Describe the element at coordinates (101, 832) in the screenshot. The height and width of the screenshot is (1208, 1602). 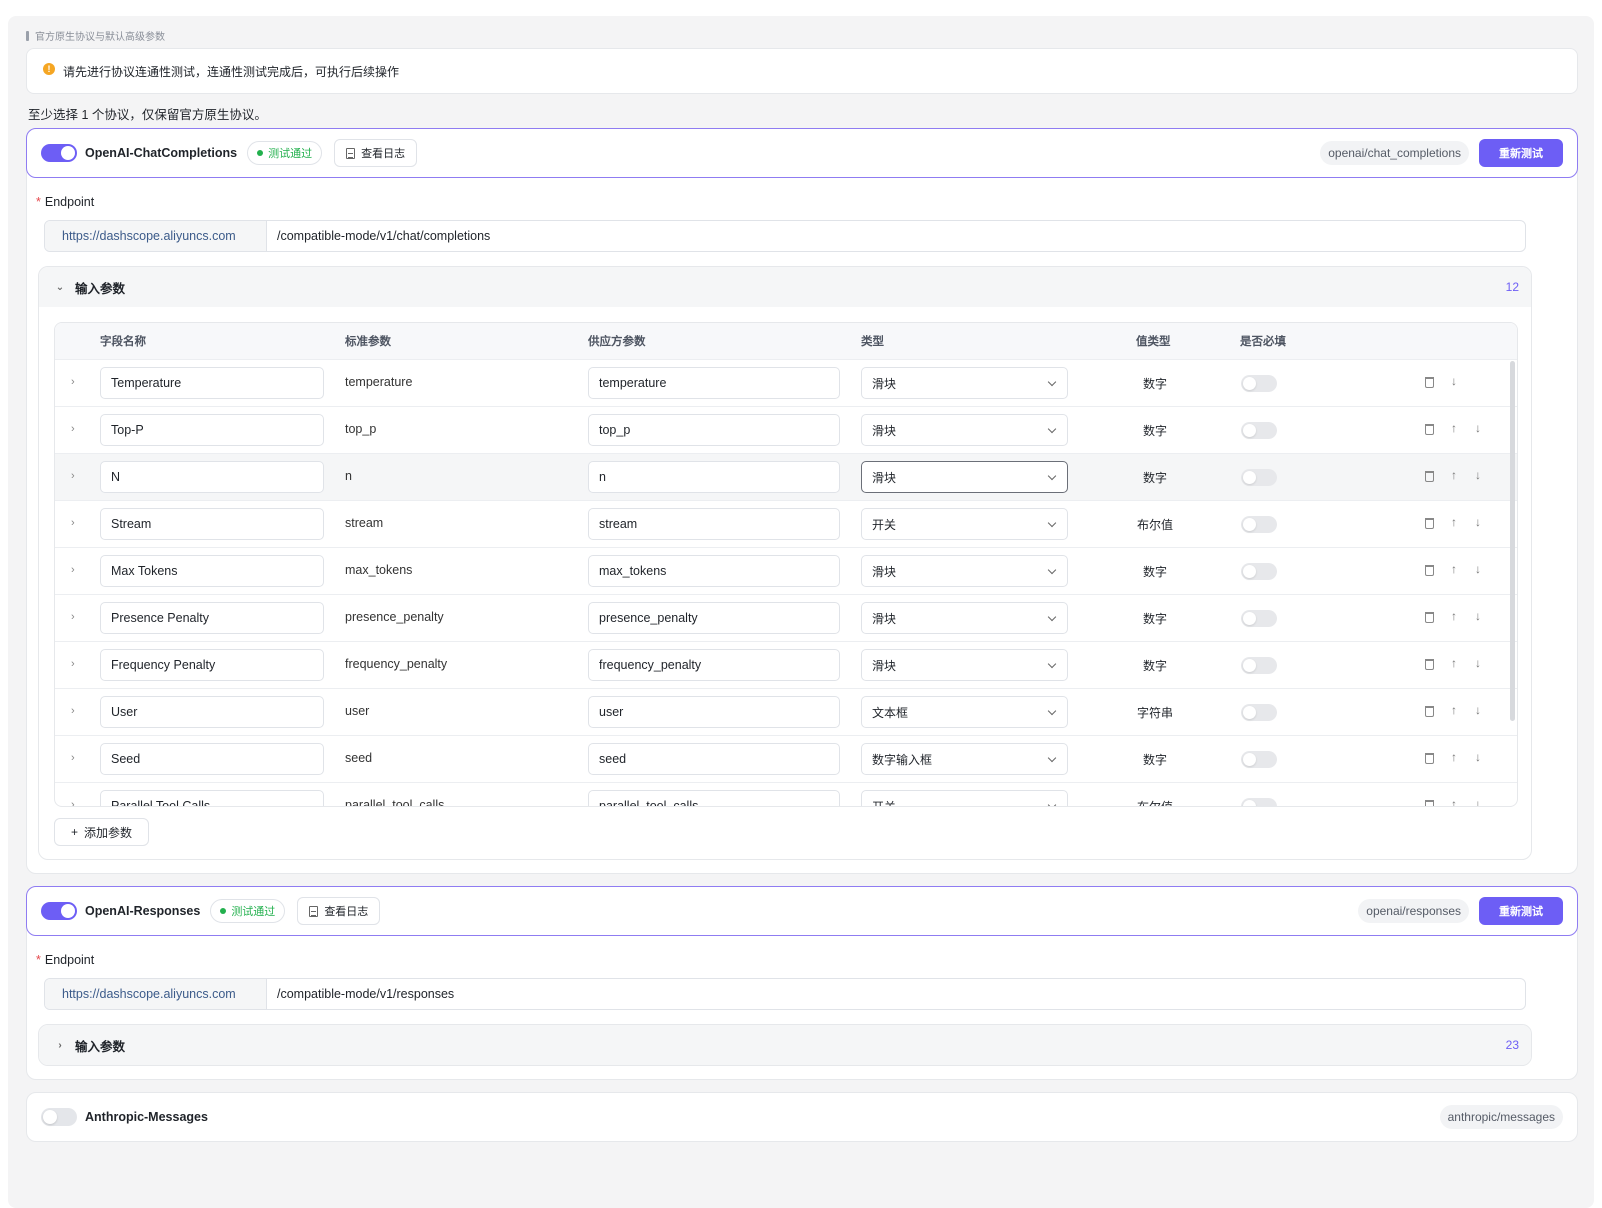
I see `add-param-button: + 添加参数` at that location.